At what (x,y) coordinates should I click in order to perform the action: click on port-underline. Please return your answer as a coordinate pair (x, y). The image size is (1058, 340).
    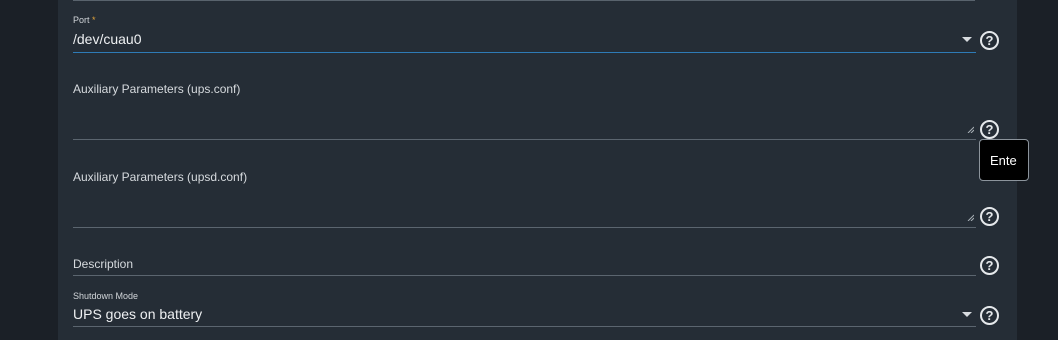
    Looking at the image, I should click on (524, 52).